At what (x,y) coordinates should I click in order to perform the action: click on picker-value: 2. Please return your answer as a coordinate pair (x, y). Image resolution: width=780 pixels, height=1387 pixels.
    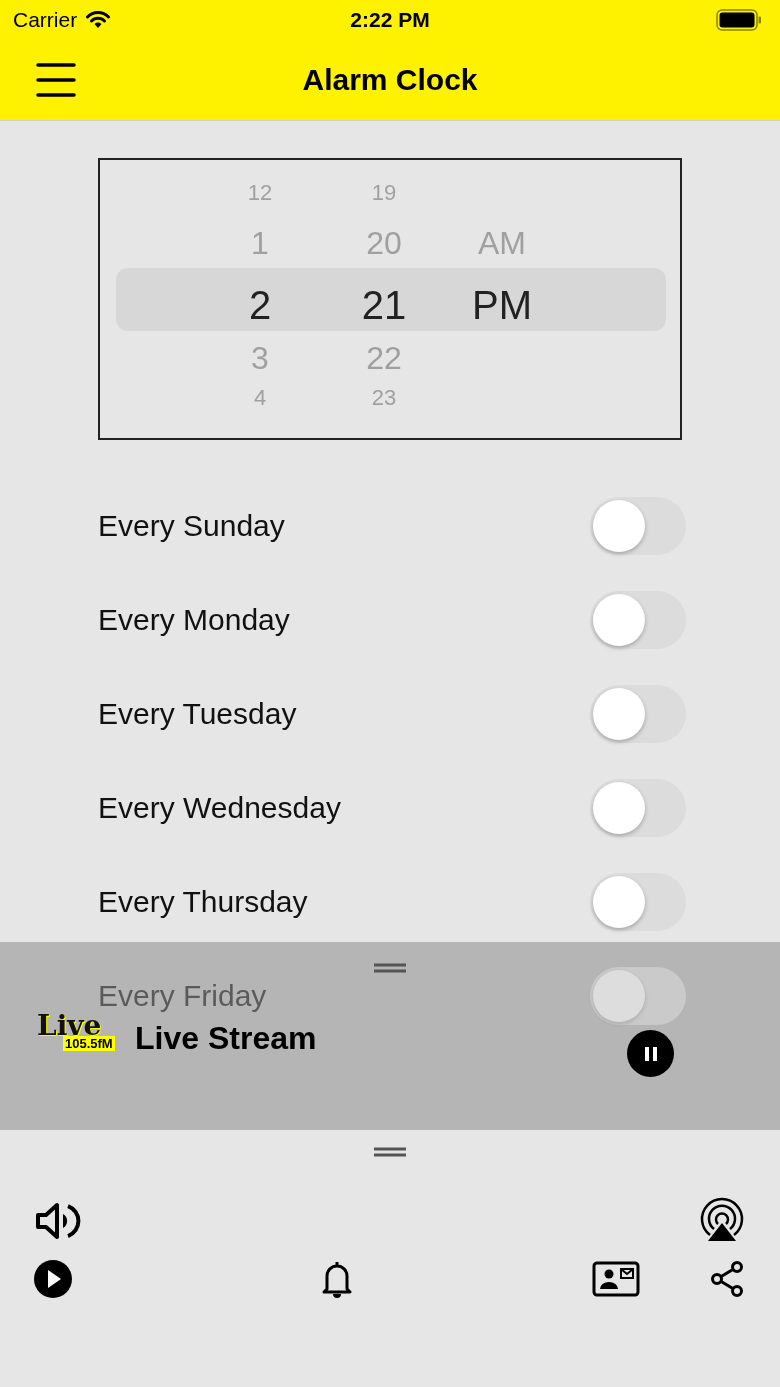
    Looking at the image, I should click on (260, 305).